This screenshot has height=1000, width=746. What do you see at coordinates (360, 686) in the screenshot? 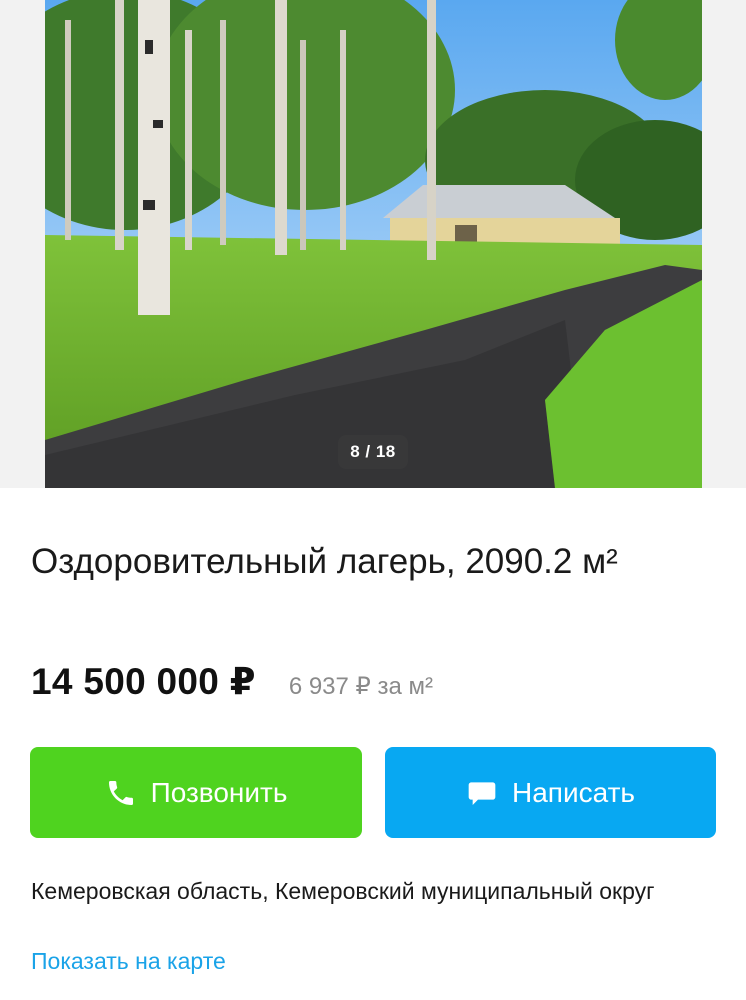
I see `price-per-square-meter: 6 937 ₽ за м²` at bounding box center [360, 686].